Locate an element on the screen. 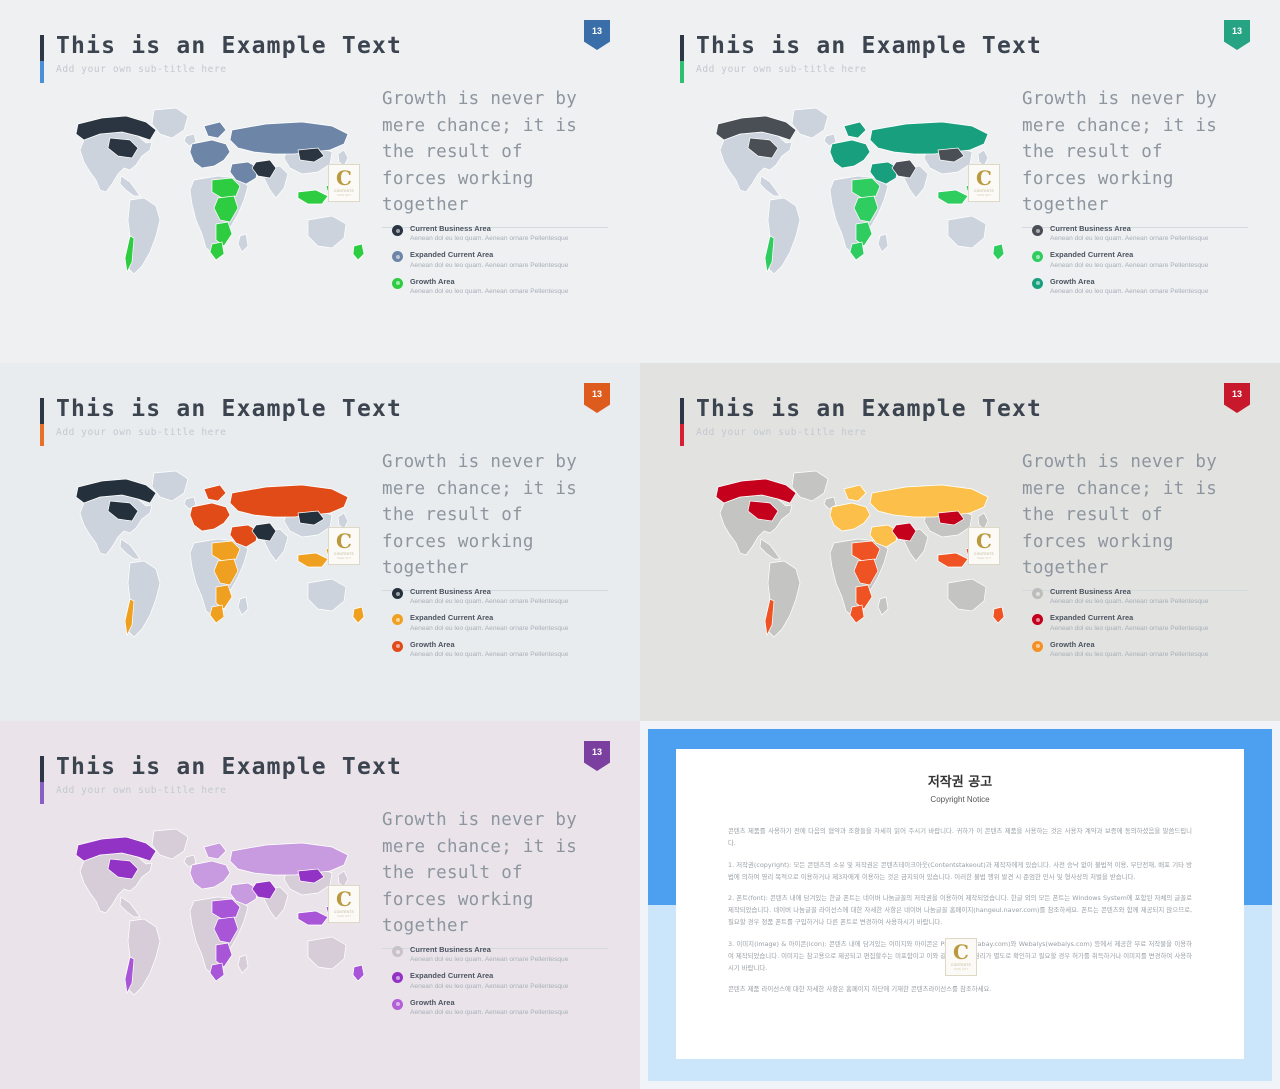  logo-tagline: TAKE OUT is located at coordinates (961, 969).